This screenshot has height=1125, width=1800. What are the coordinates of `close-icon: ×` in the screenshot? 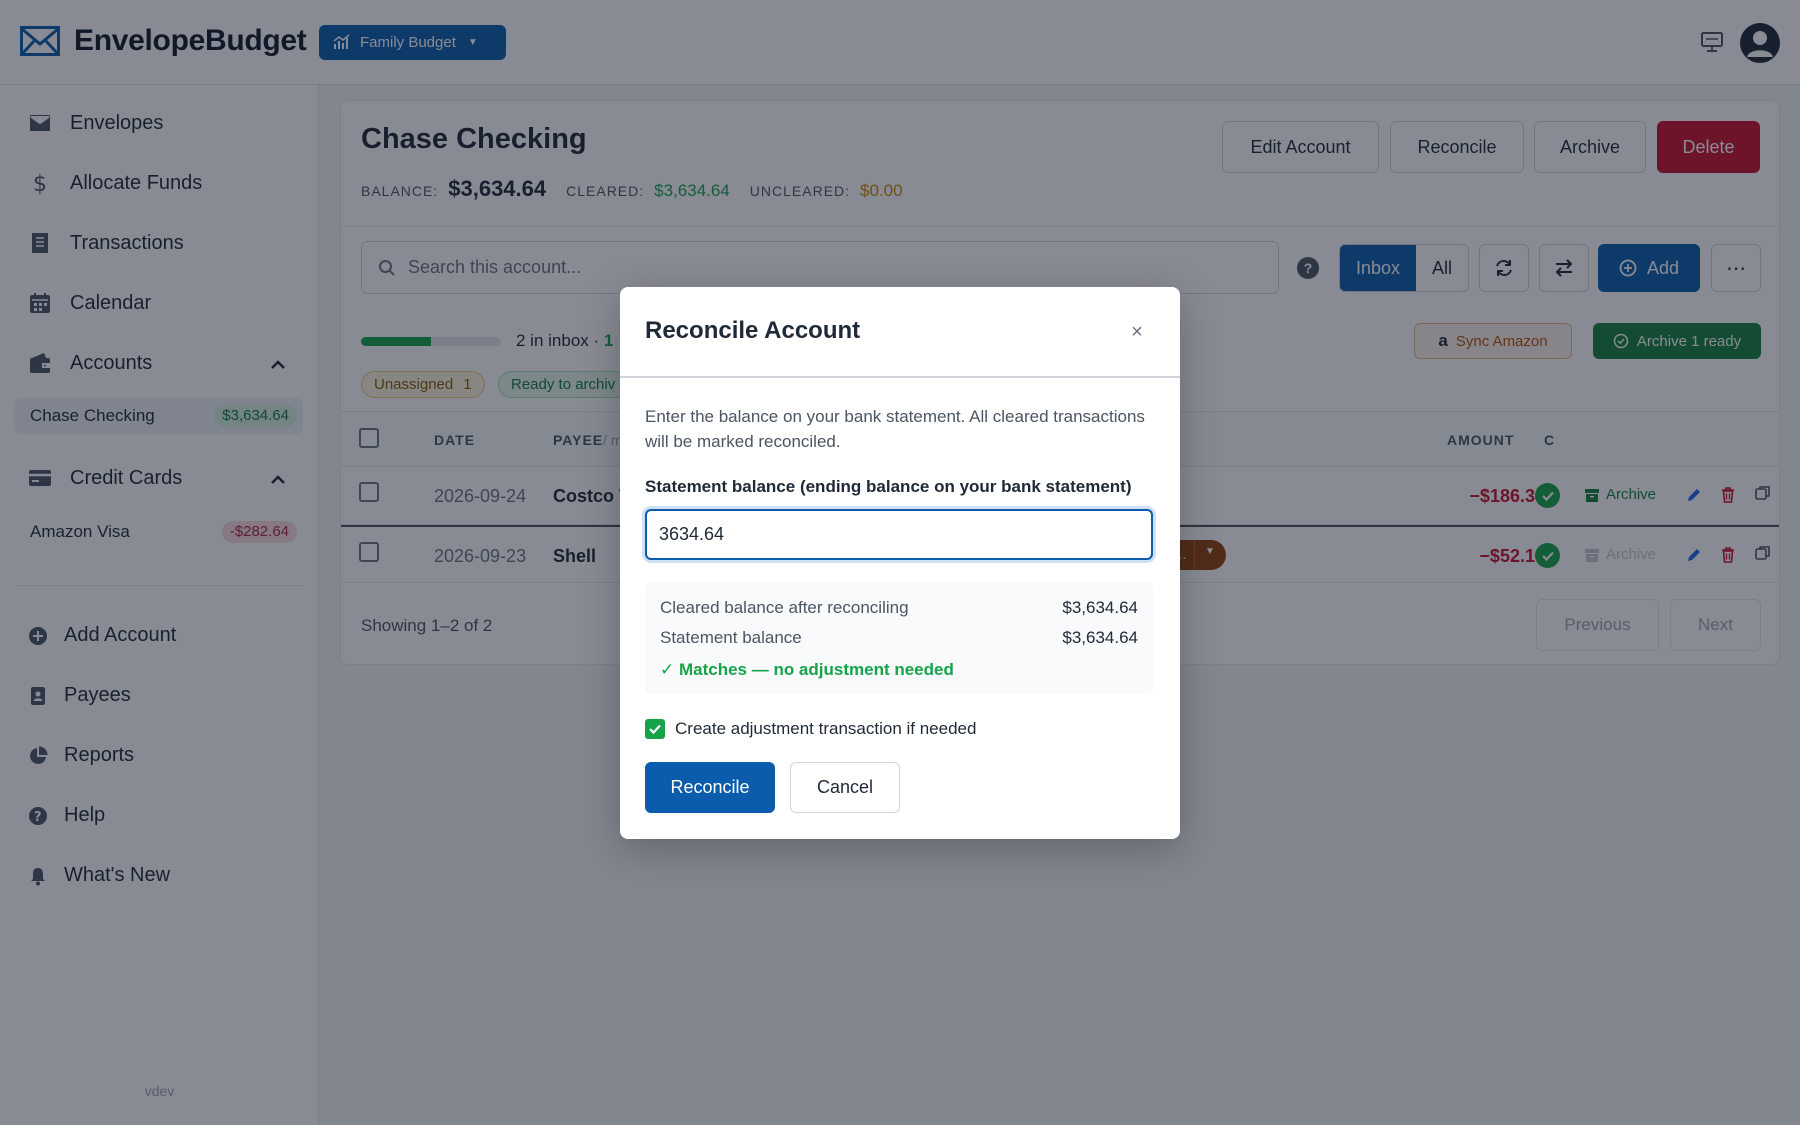 It's located at (1137, 332).